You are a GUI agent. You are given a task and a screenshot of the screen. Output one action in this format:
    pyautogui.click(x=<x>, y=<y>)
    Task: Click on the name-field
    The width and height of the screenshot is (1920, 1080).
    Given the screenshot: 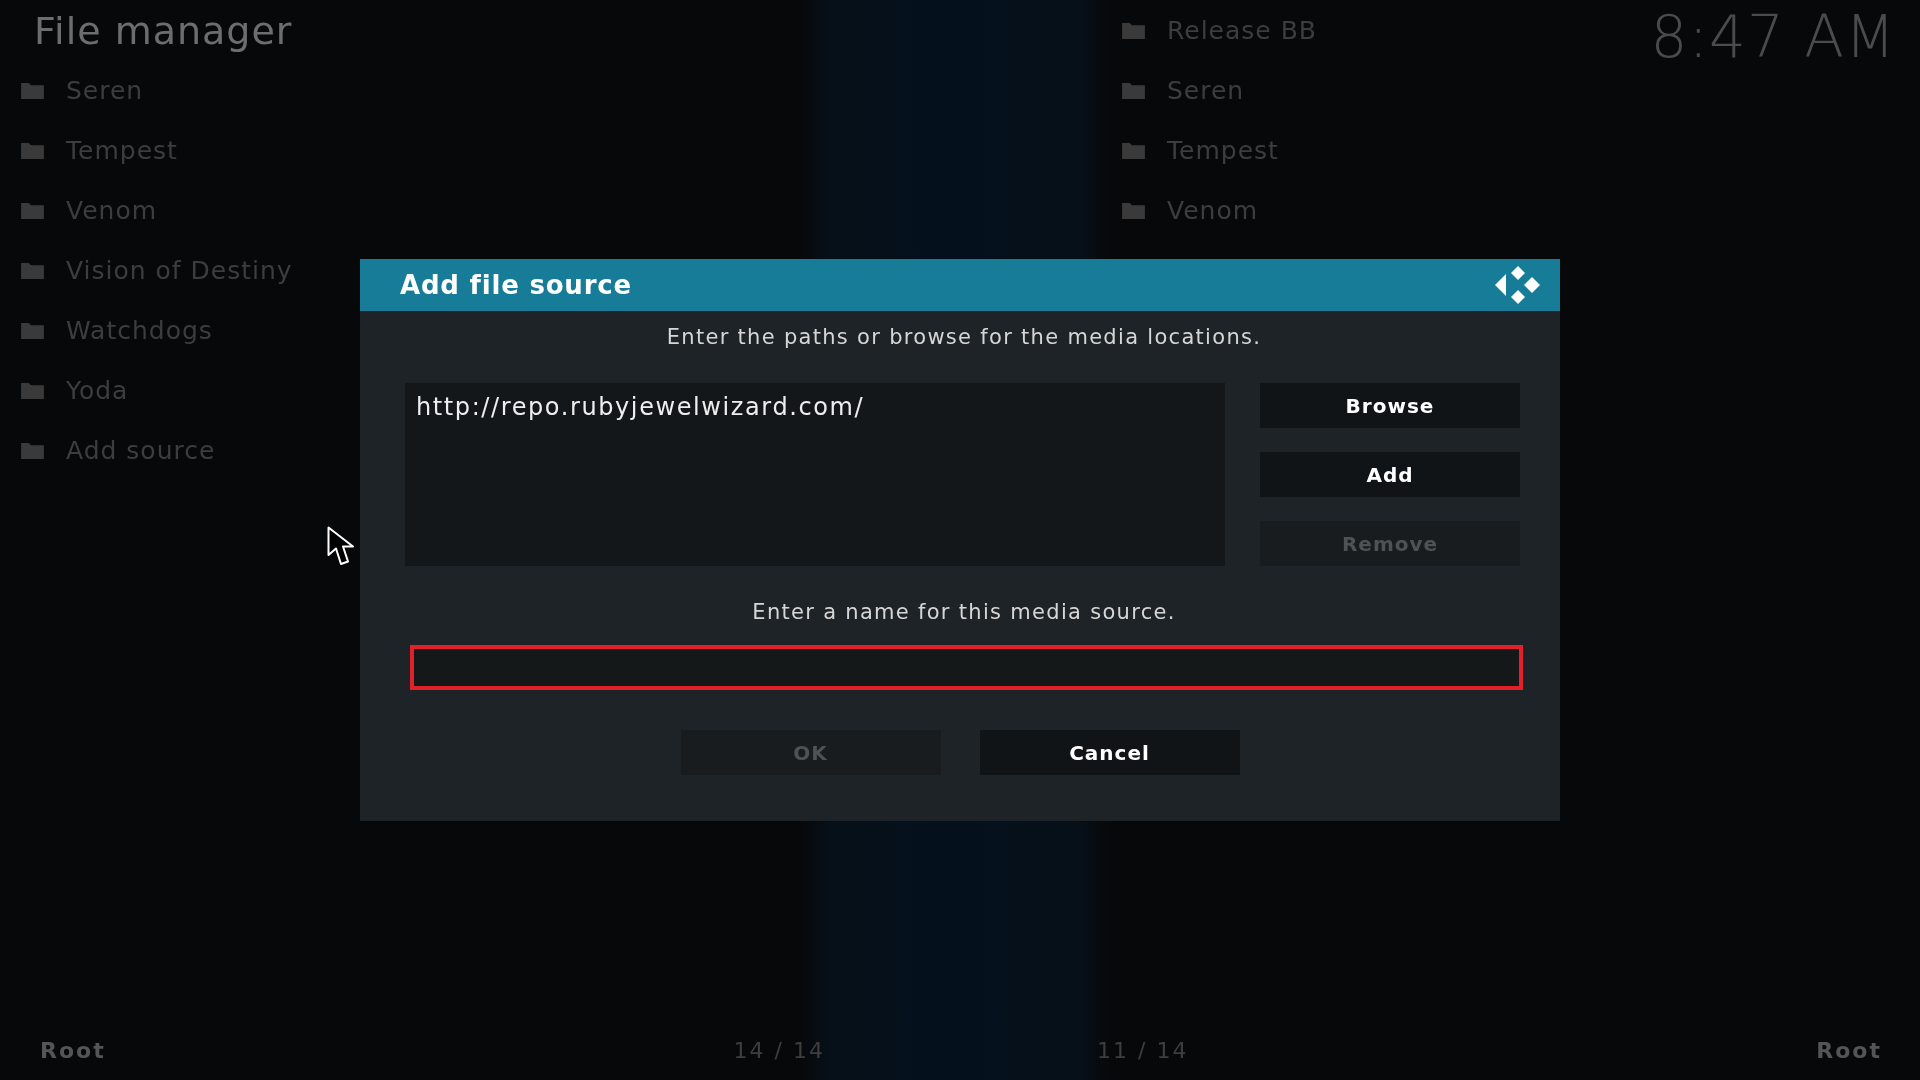 What is the action you would take?
    pyautogui.click(x=966, y=667)
    